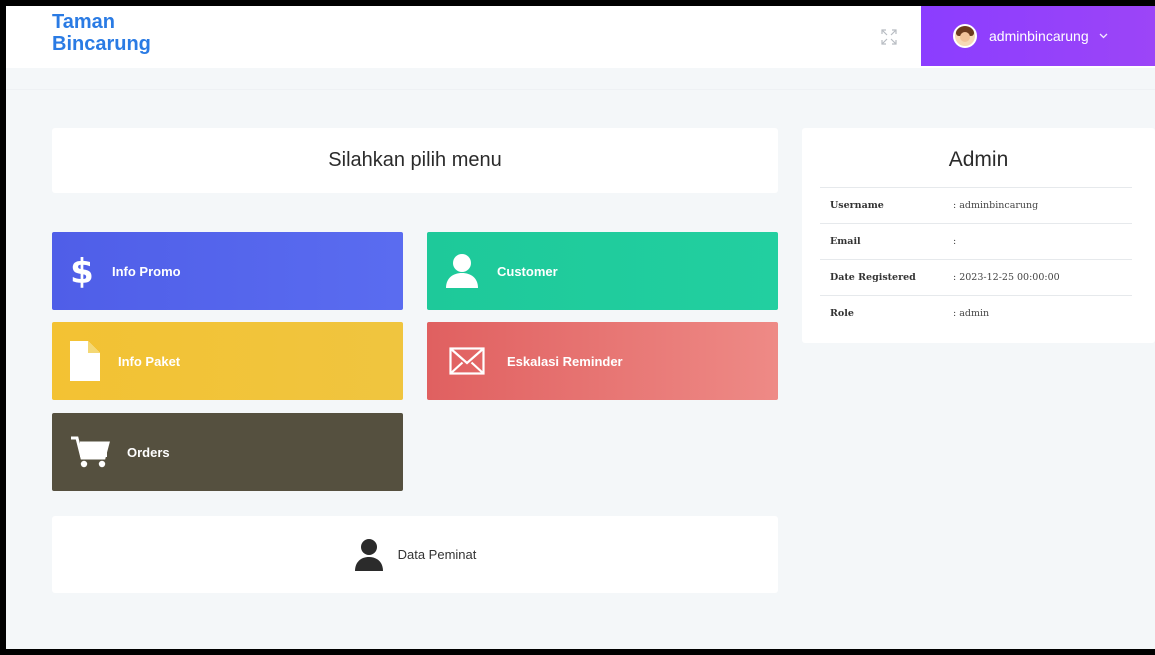 The height and width of the screenshot is (655, 1155). What do you see at coordinates (527, 271) in the screenshot?
I see `customer-label: Customer` at bounding box center [527, 271].